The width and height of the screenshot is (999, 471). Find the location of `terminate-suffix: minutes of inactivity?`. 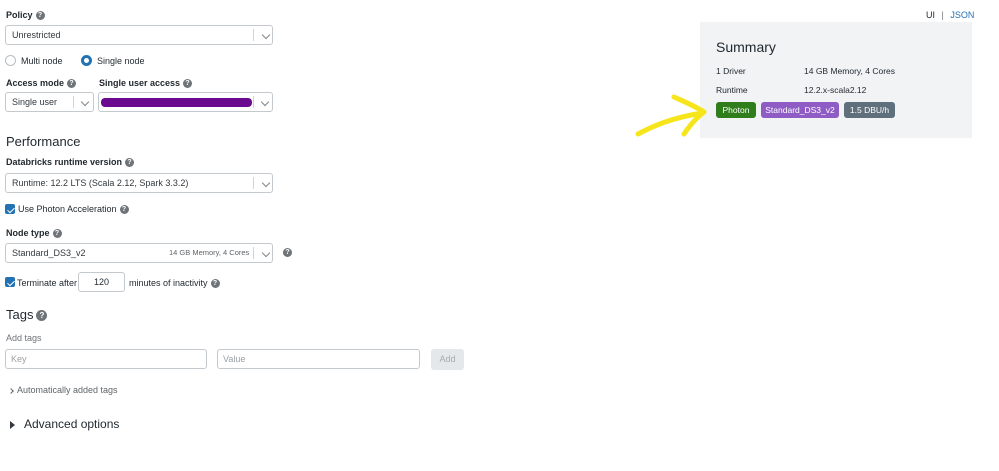

terminate-suffix: minutes of inactivity? is located at coordinates (174, 283).